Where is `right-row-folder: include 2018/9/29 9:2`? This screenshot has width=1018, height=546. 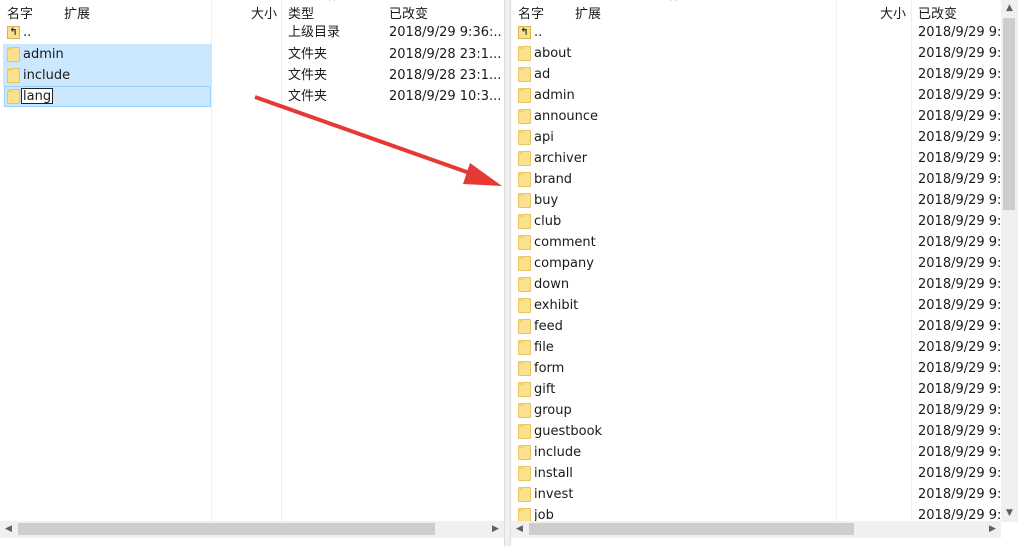
right-row-folder: include 2018/9/29 9:2 is located at coordinates (756, 452).